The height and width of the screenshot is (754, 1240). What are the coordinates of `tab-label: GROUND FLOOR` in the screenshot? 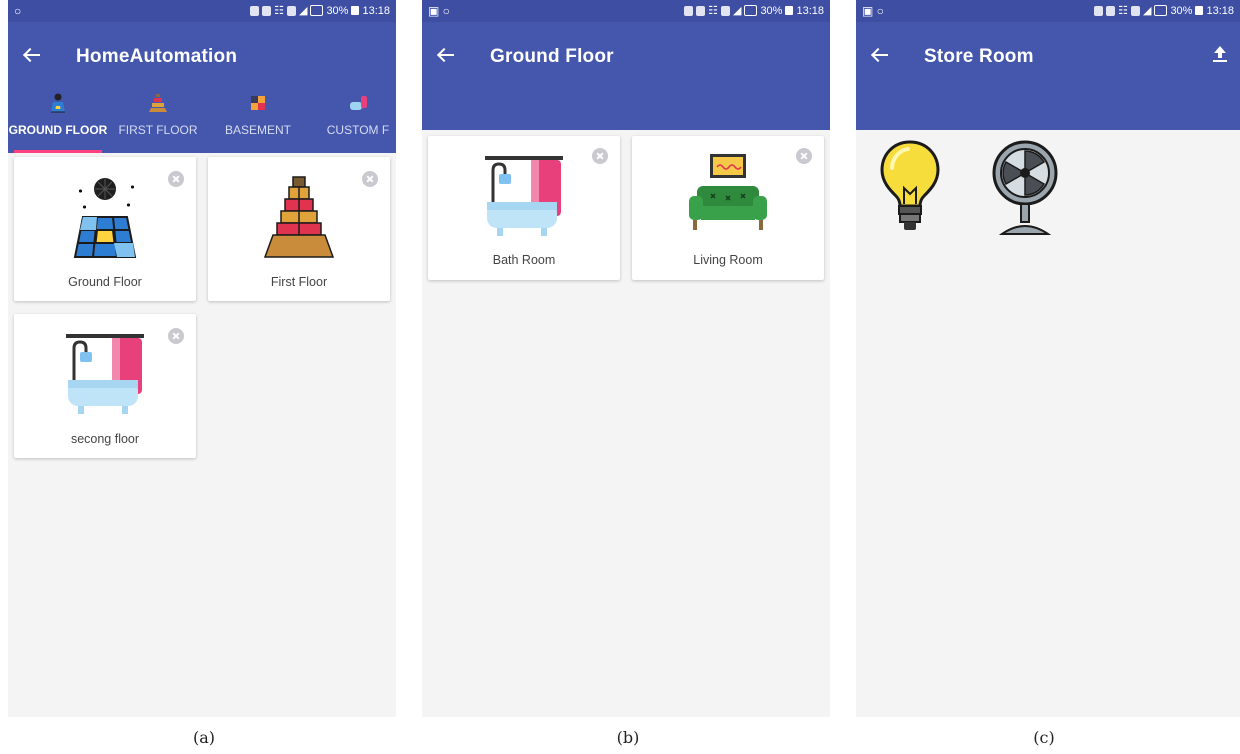 It's located at (58, 130).